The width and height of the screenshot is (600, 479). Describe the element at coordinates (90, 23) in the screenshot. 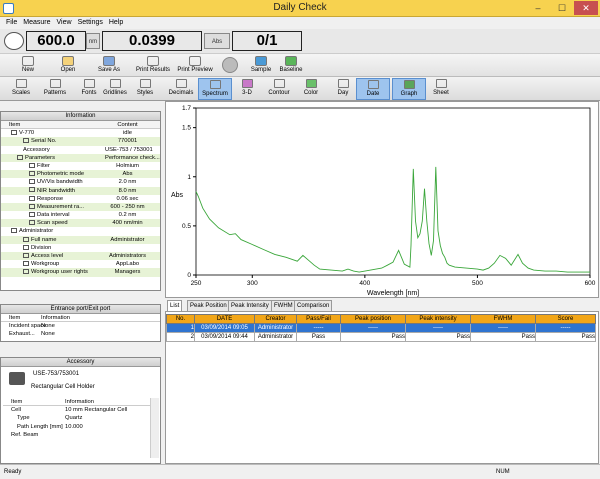

I see `menu-settings: Settings` at that location.